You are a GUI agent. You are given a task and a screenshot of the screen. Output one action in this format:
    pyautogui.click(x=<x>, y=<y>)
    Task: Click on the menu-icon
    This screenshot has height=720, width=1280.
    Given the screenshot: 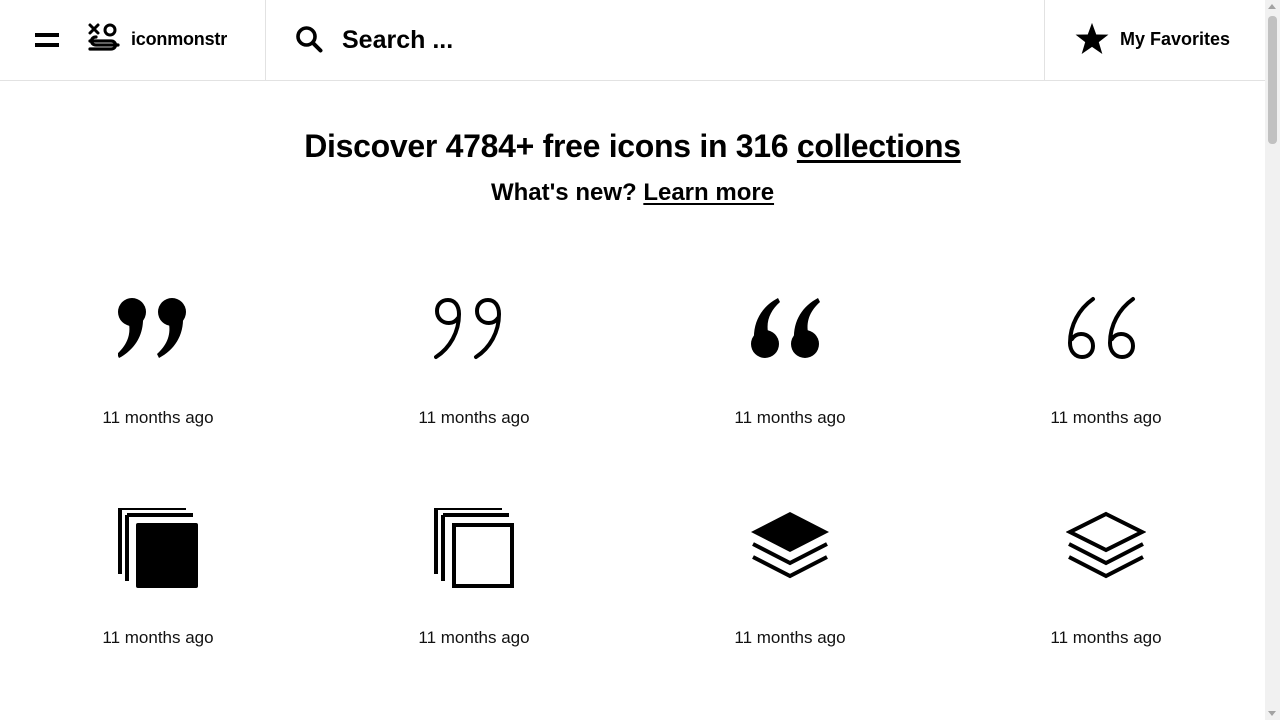 What is the action you would take?
    pyautogui.click(x=47, y=40)
    